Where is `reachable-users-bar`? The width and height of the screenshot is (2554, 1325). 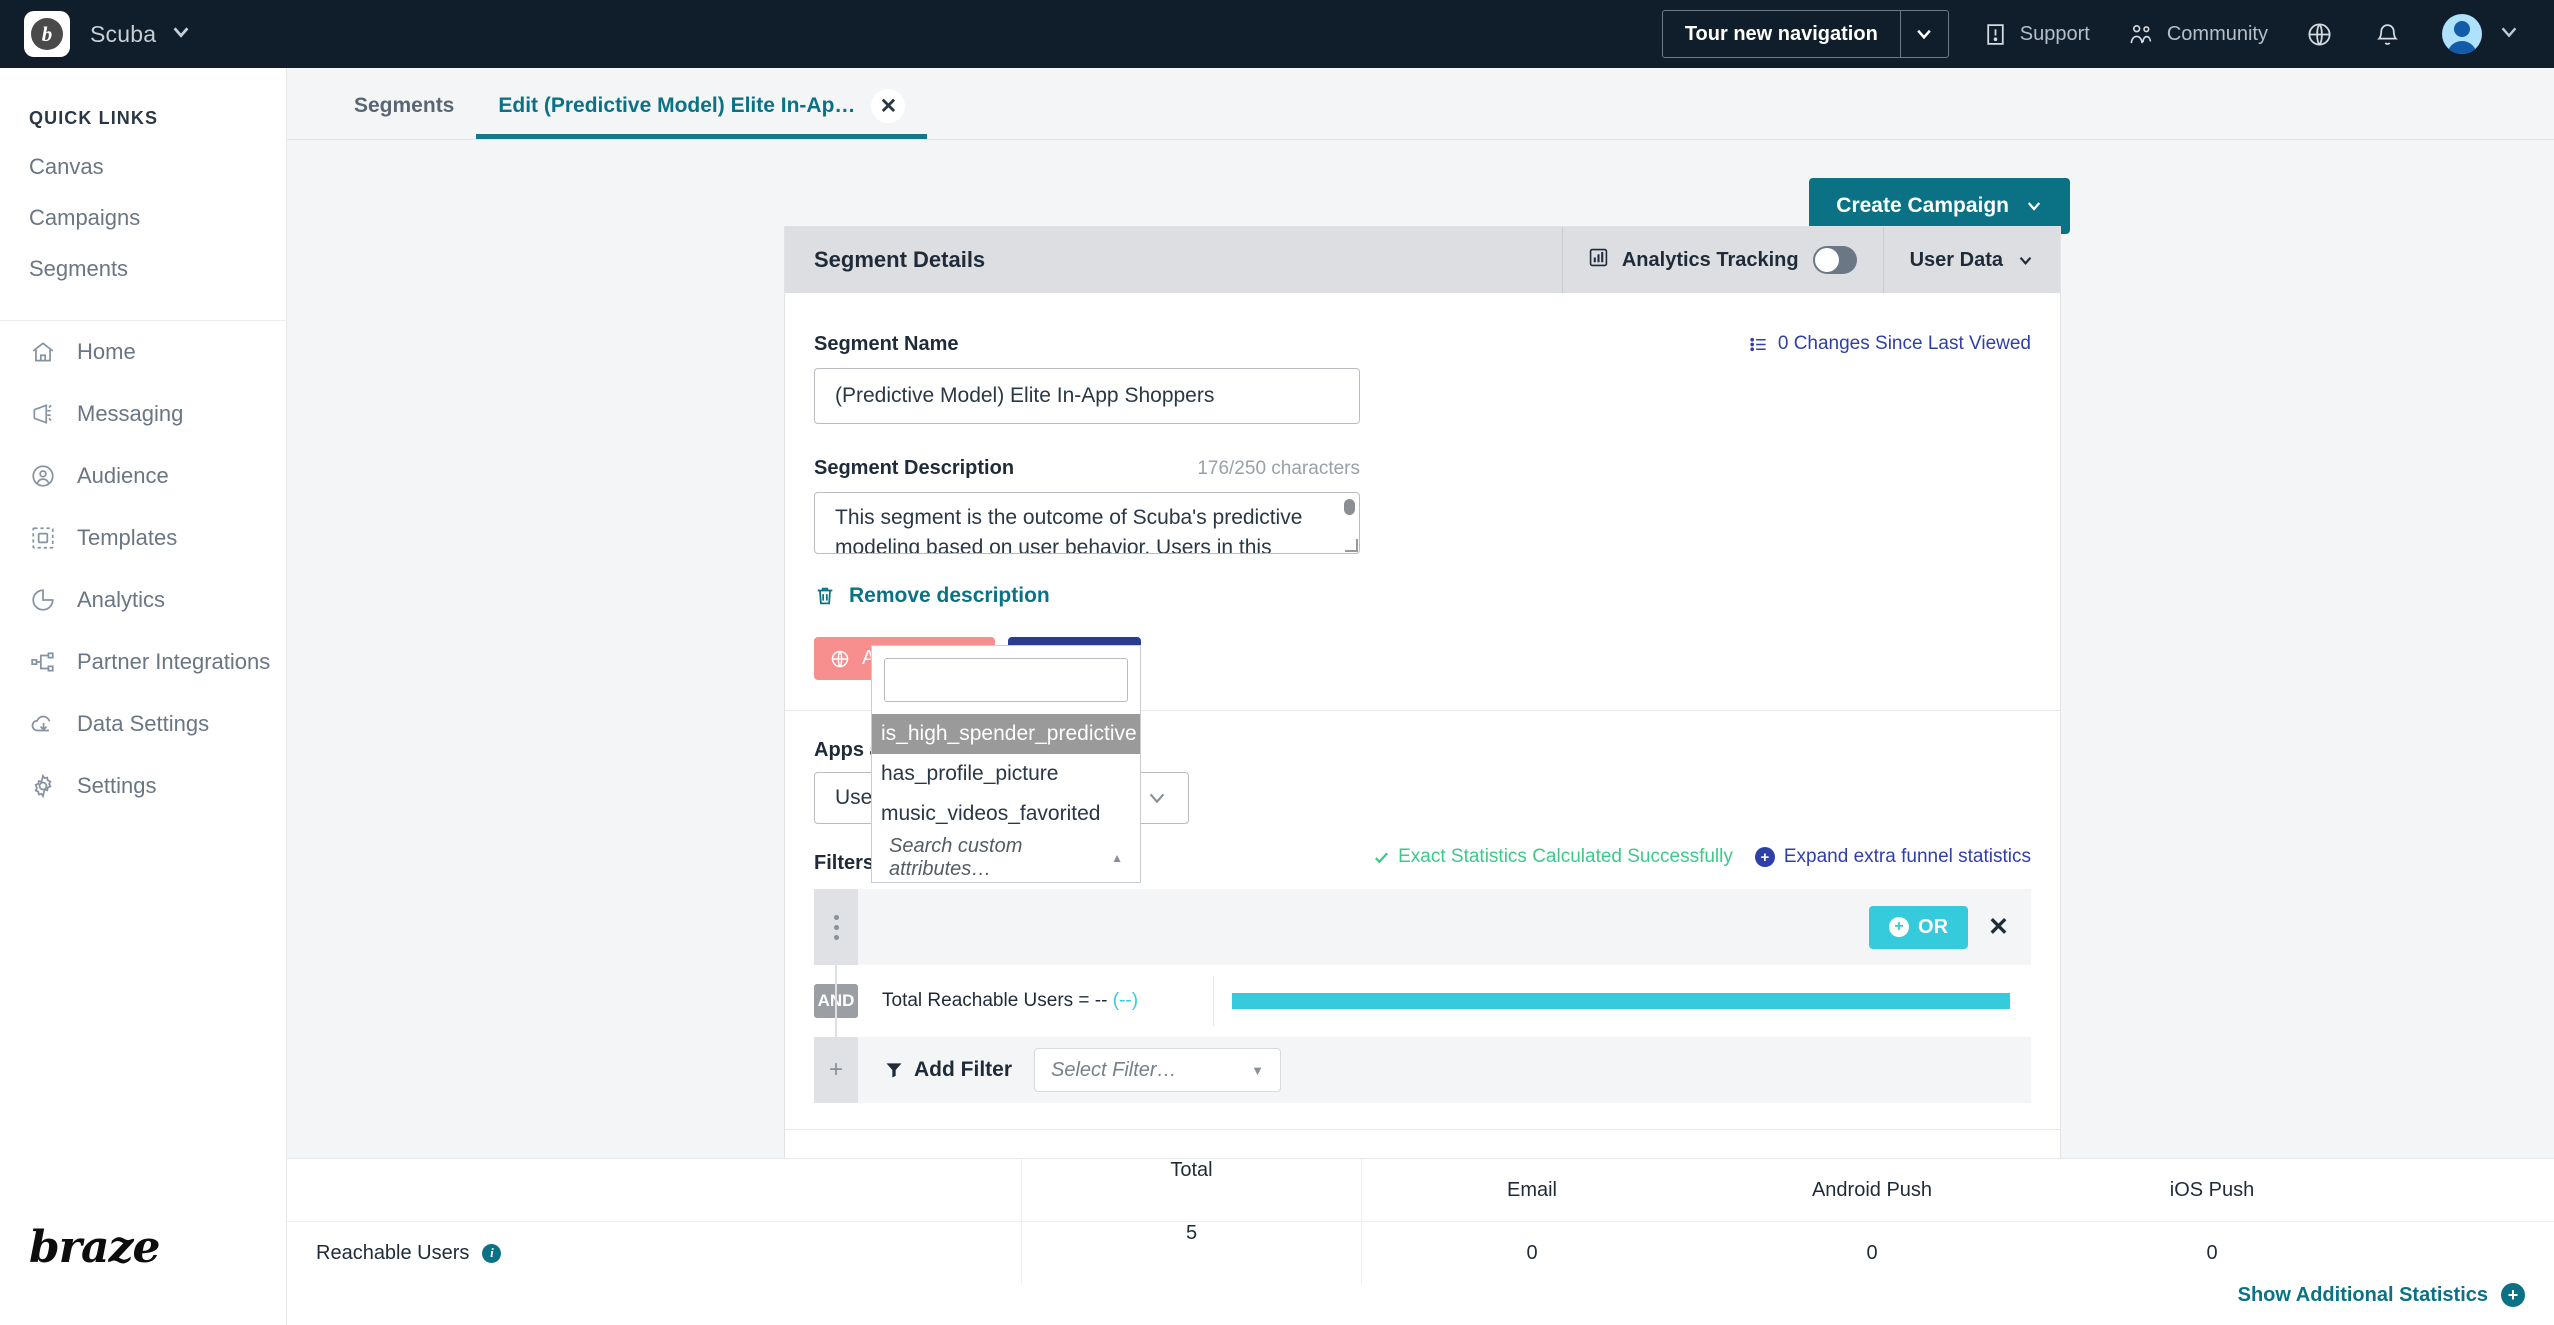
reachable-users-bar is located at coordinates (1621, 1001).